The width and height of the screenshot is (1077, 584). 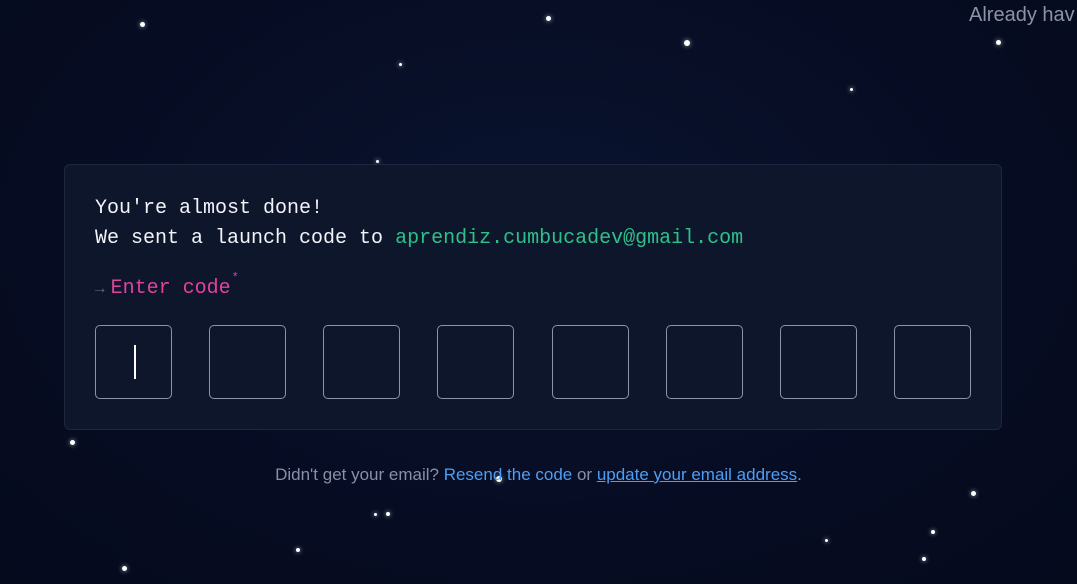 I want to click on arrow-right-icon: →, so click(x=100, y=289).